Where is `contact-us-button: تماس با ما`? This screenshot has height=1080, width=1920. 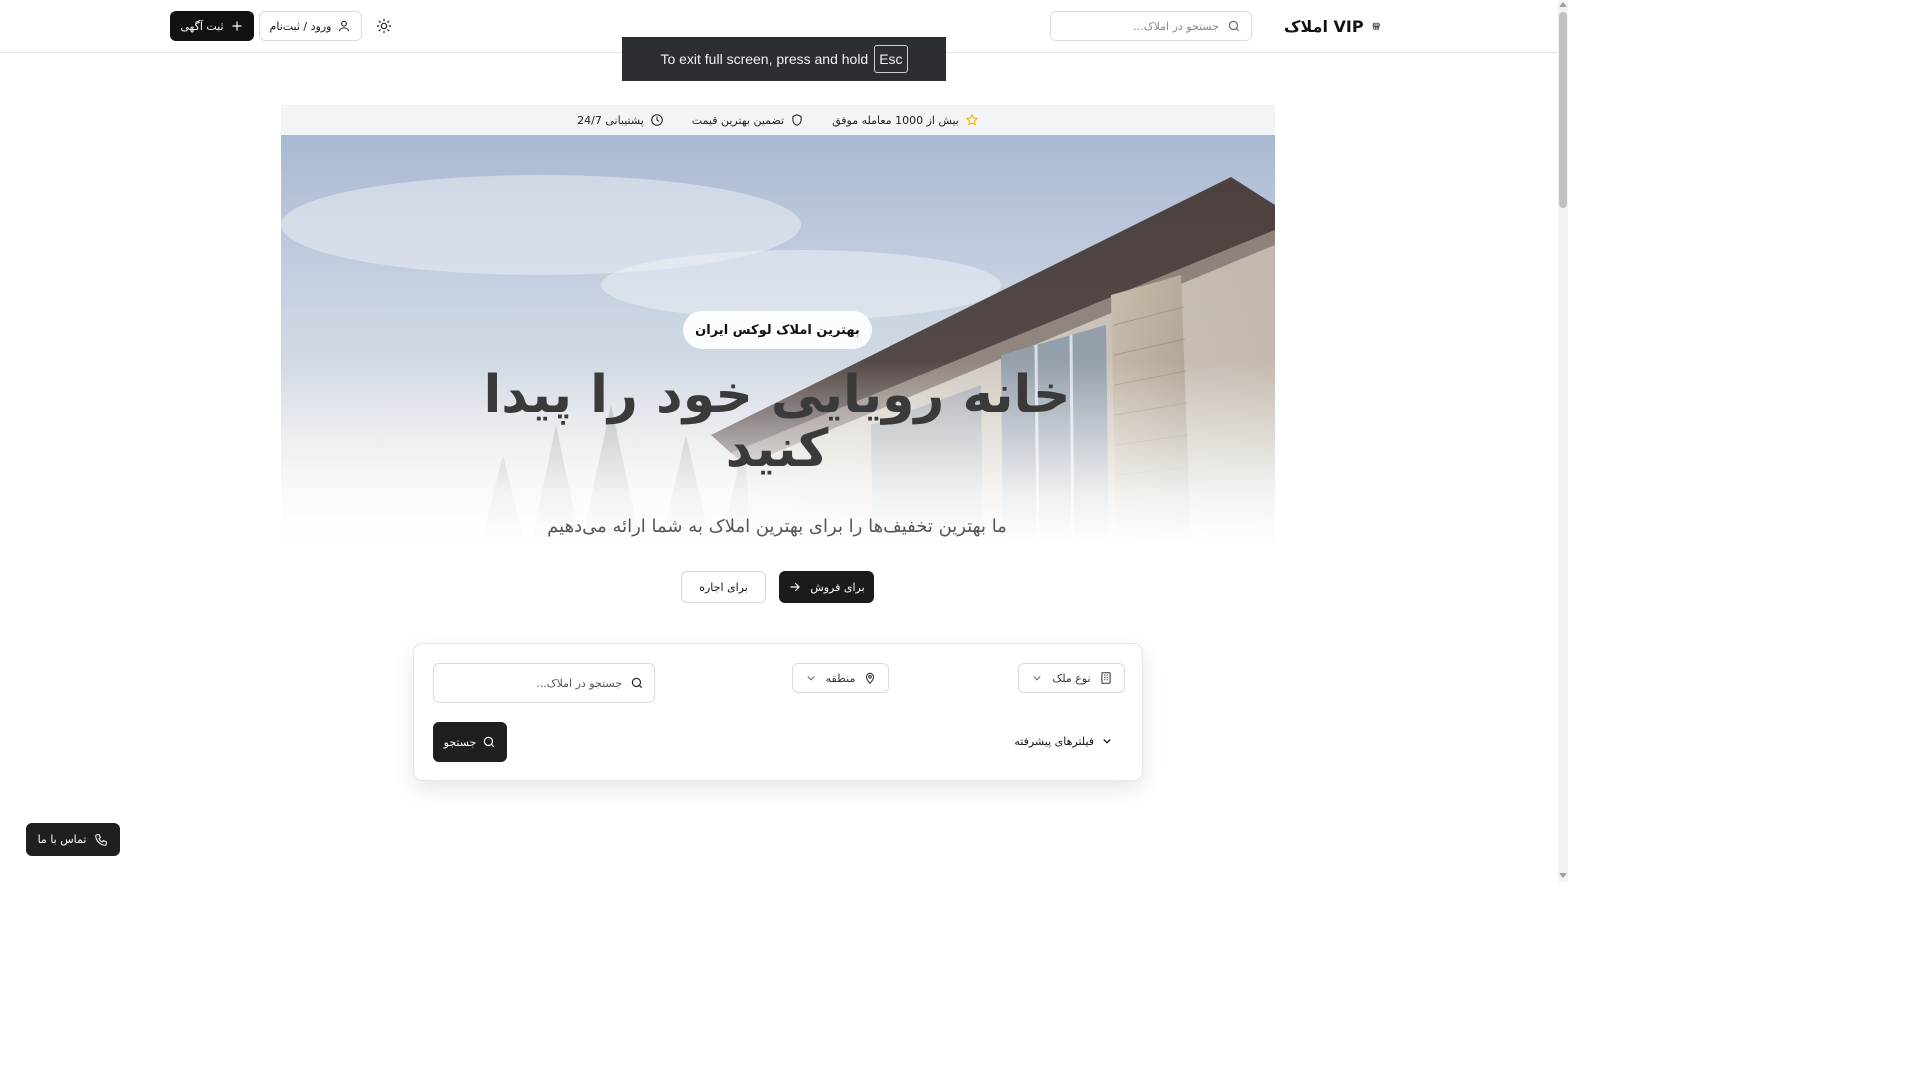
contact-us-button: تماس با ما is located at coordinates (73, 839).